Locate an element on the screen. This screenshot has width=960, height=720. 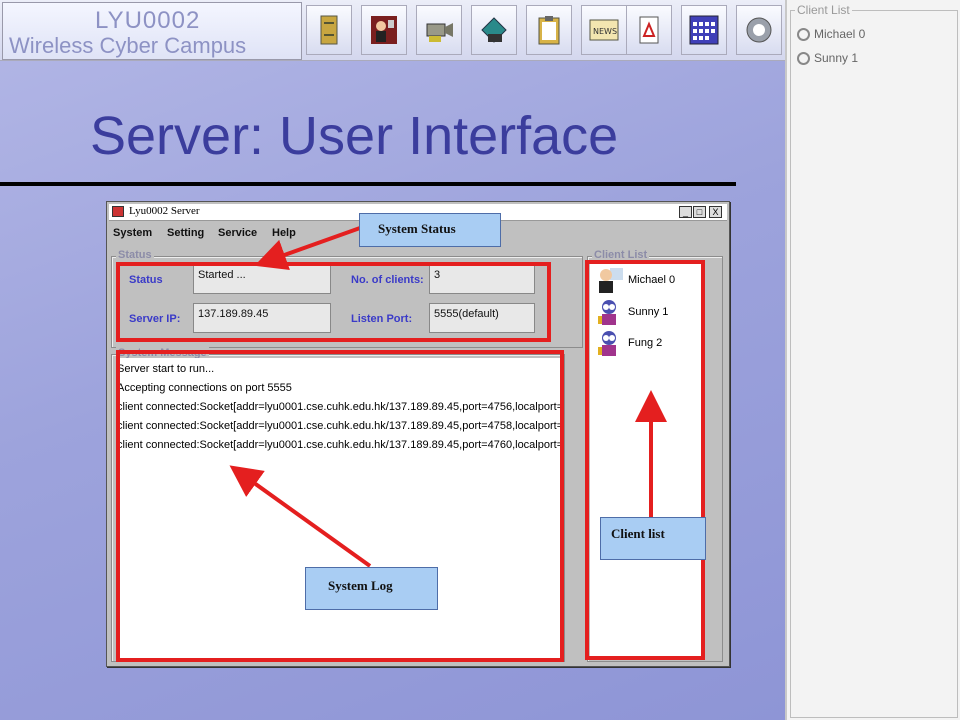
system-status-callout: System Status is located at coordinates (430, 230).